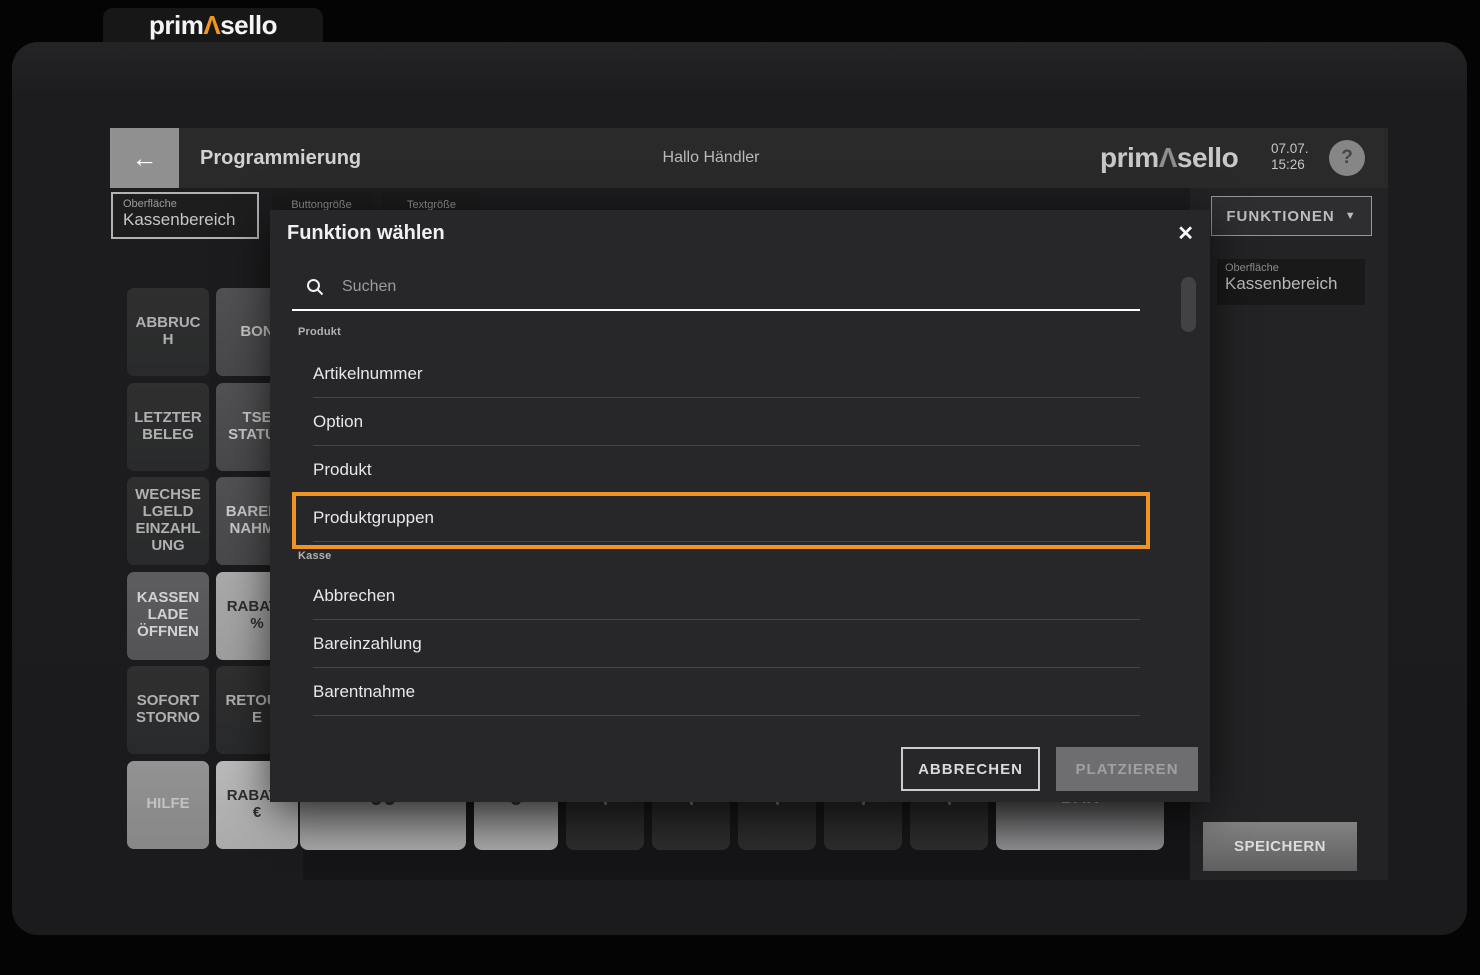 This screenshot has height=975, width=1480. I want to click on greeting-text: Hallo Händler, so click(711, 157).